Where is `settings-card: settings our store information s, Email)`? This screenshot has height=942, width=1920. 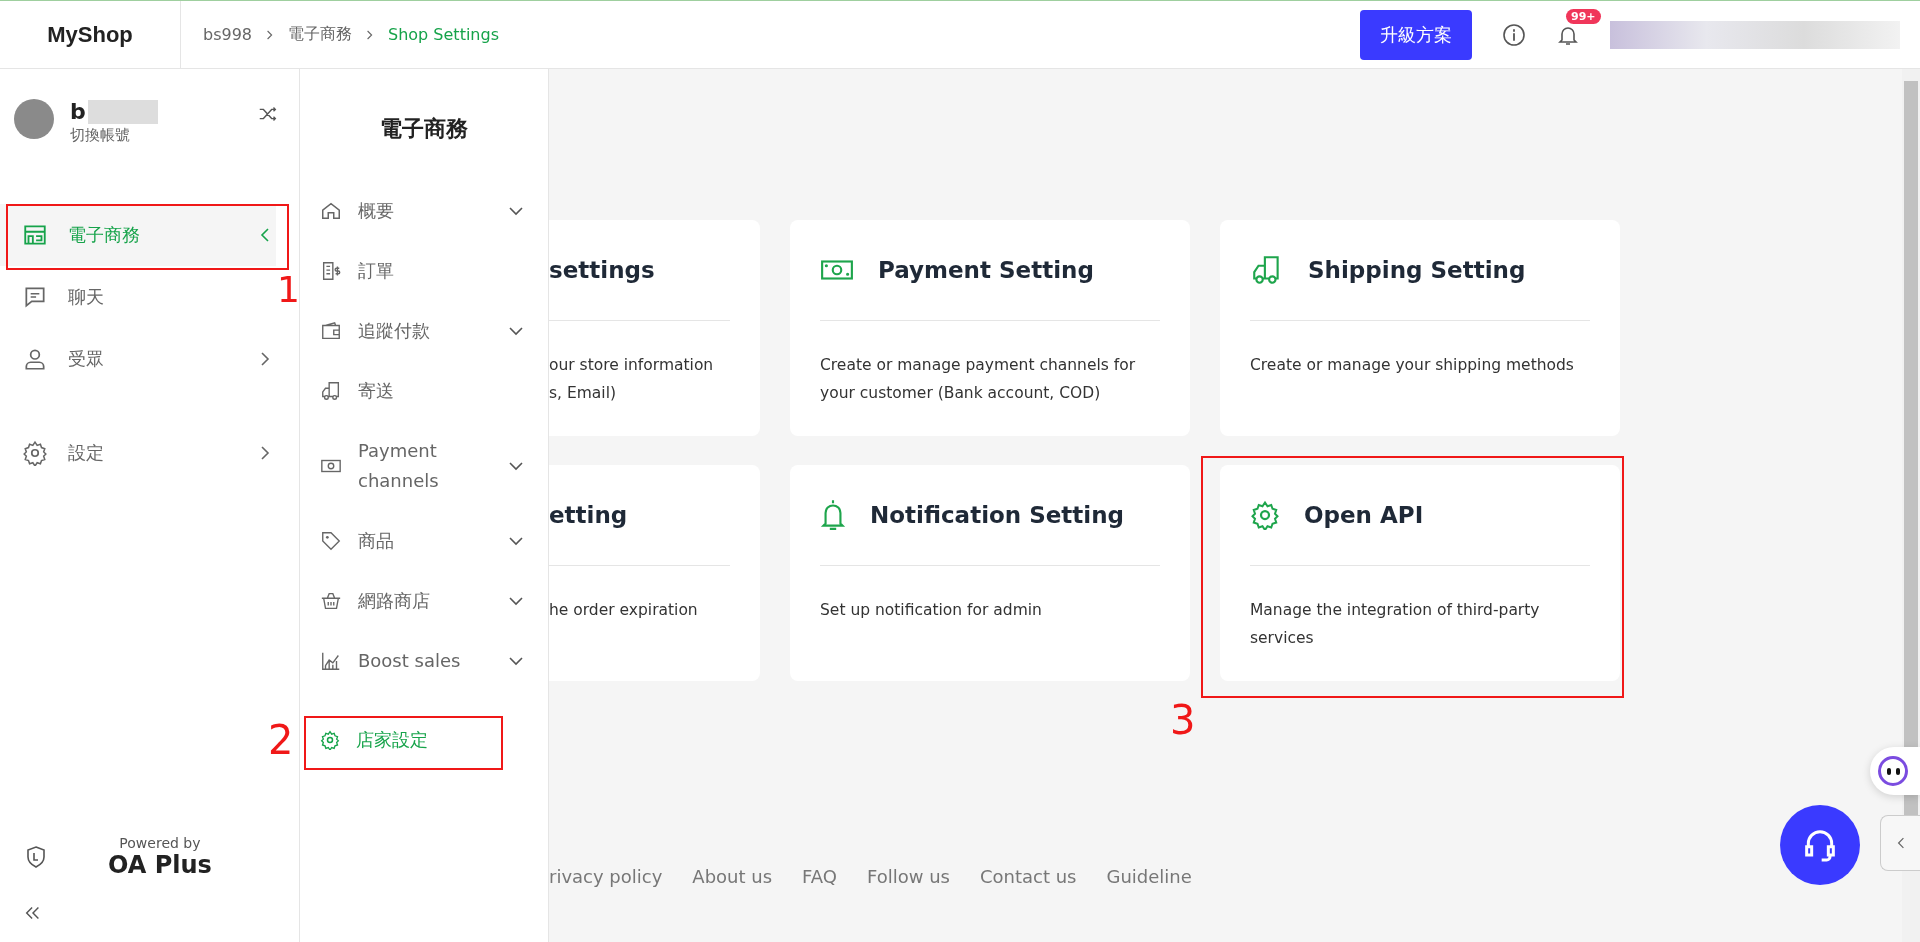
settings-card: settings our store information s, Email) is located at coordinates (654, 328).